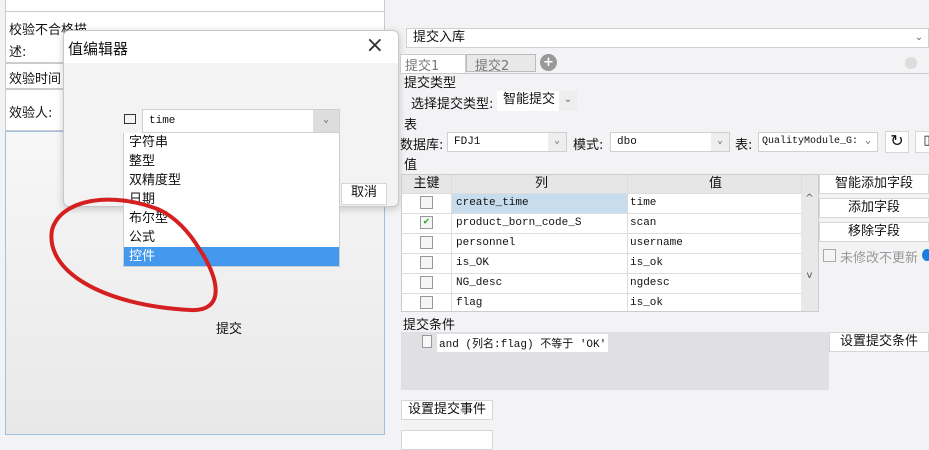 The width and height of the screenshot is (929, 450). I want to click on refresh-icon: ↻, so click(897, 142).